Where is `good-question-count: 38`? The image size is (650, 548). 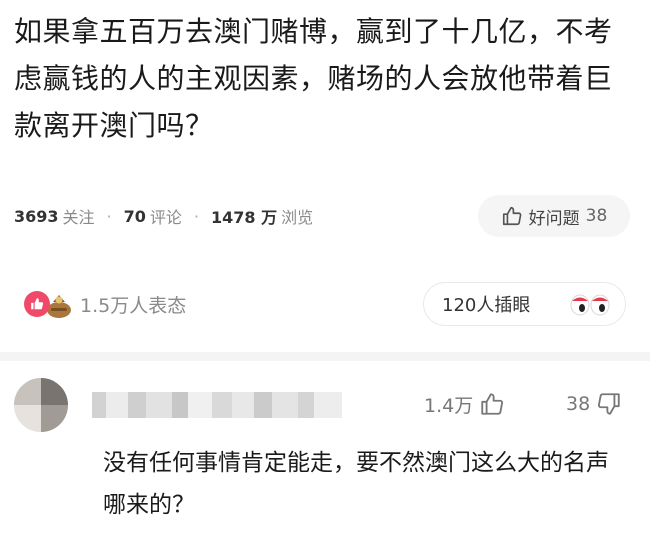
good-question-count: 38 is located at coordinates (596, 216).